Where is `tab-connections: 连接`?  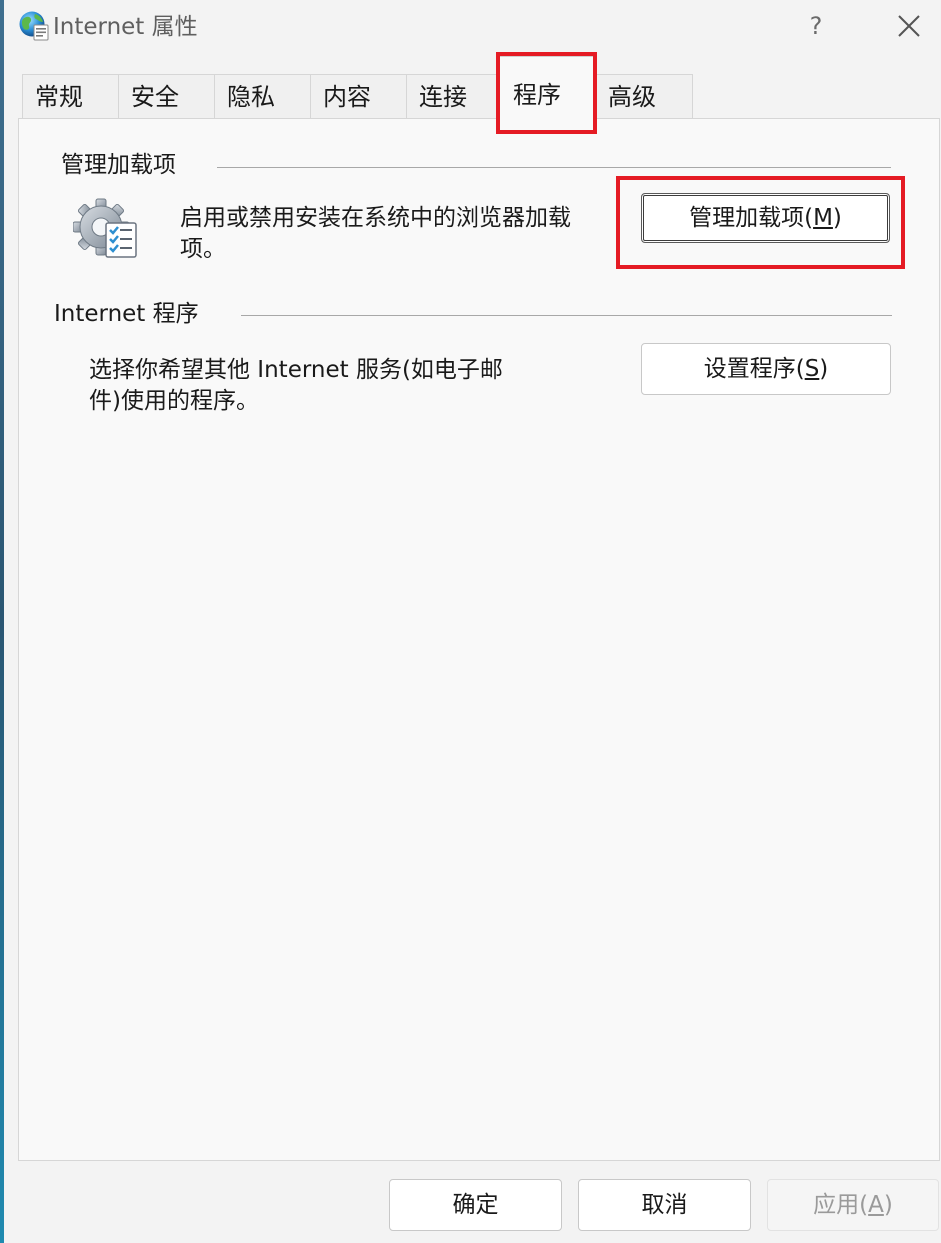
tab-connections: 连接 is located at coordinates (452, 96).